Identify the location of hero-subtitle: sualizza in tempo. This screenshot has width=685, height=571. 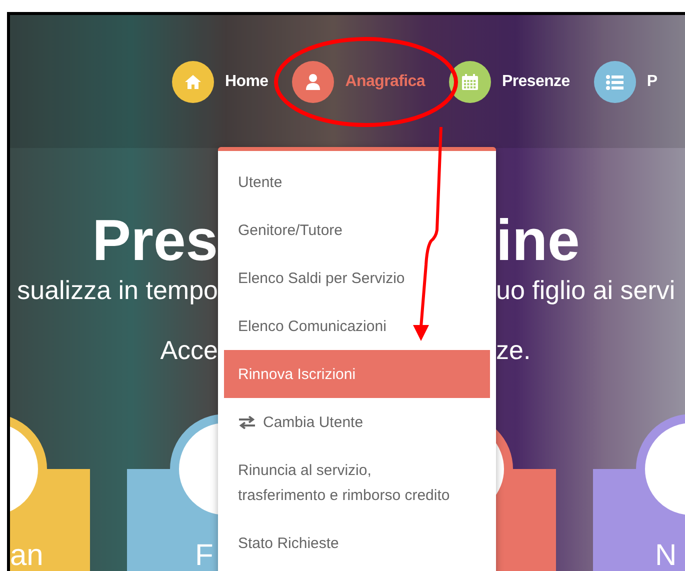
(117, 290).